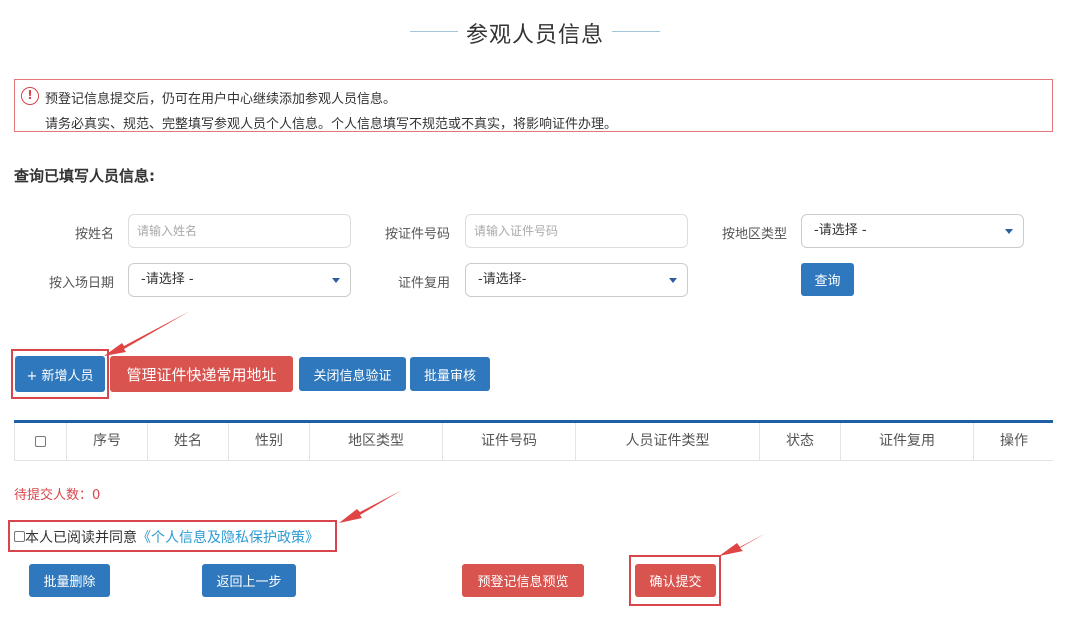 This screenshot has width=1080, height=624. Describe the element at coordinates (147, 333) in the screenshot. I see `arrow-to-add-button` at that location.